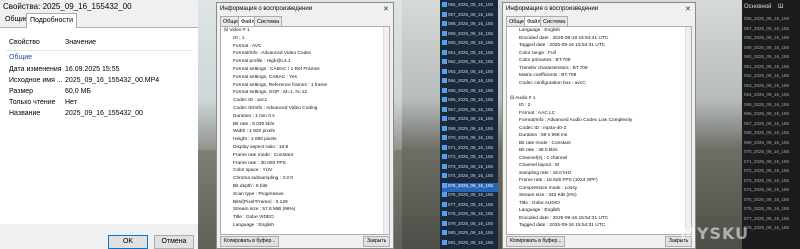  Describe the element at coordinates (470, 73) in the screenshot. I see `file-list-item: 063_2025_09_16_155` at that location.